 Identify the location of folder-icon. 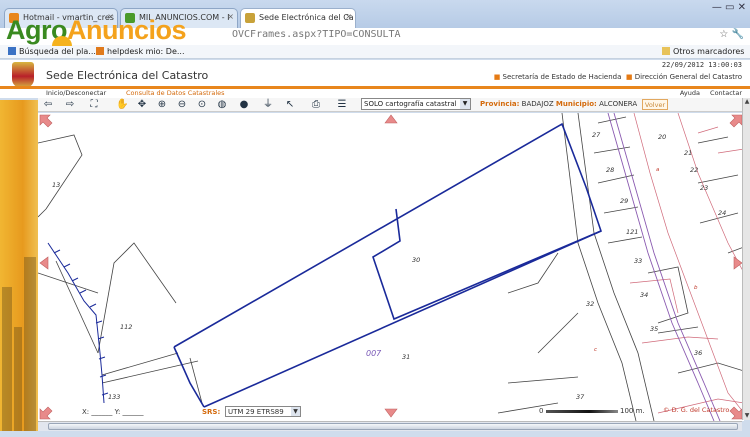
(666, 51).